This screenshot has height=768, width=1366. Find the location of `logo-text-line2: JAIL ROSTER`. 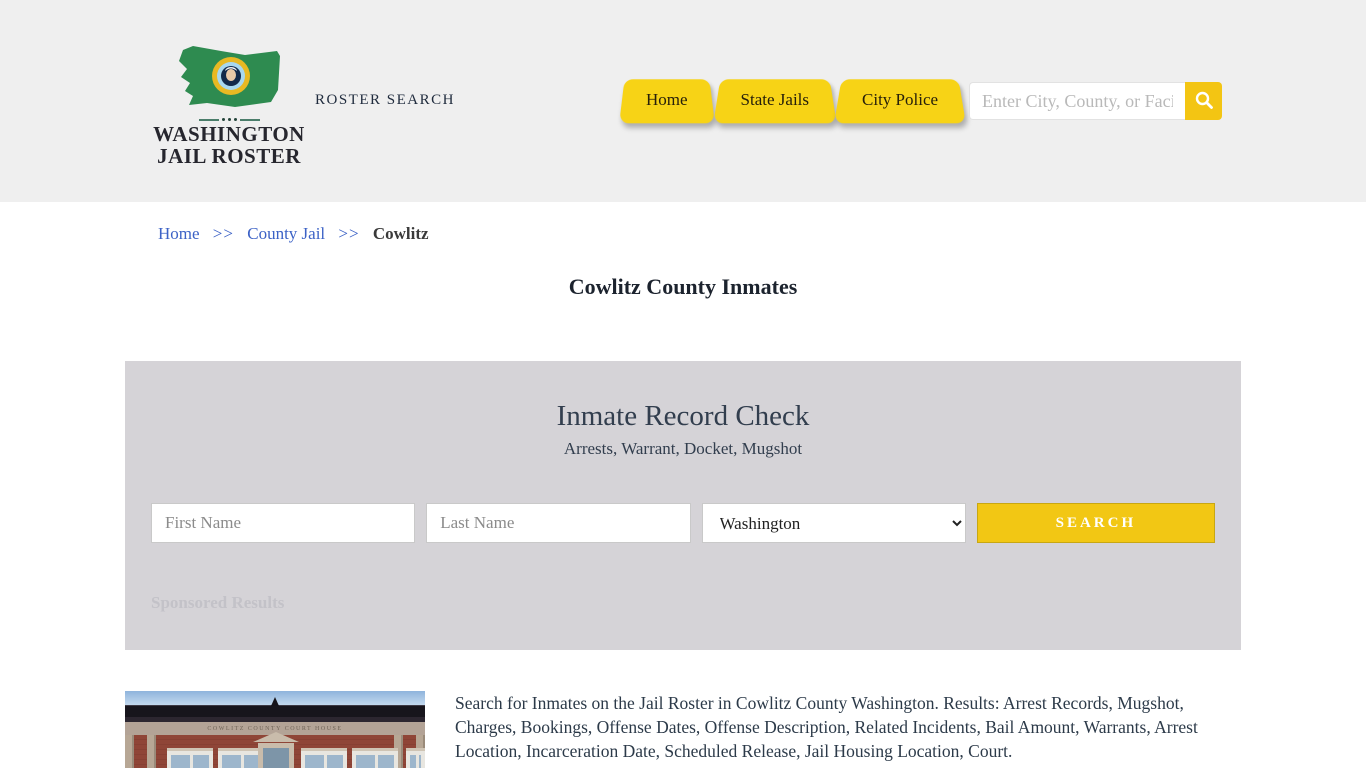

logo-text-line2: JAIL ROSTER is located at coordinates (229, 156).